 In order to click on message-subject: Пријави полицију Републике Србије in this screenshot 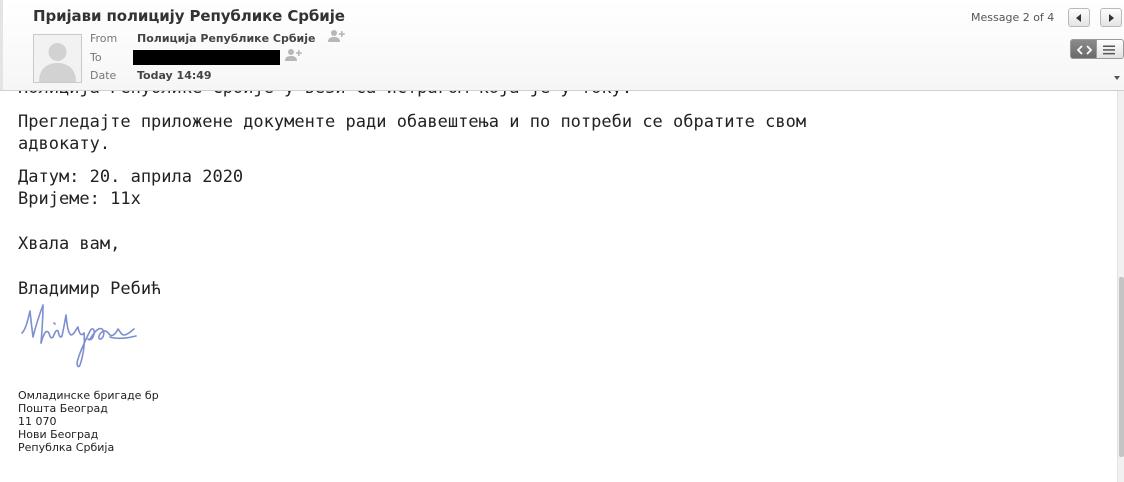, I will do `click(189, 16)`.